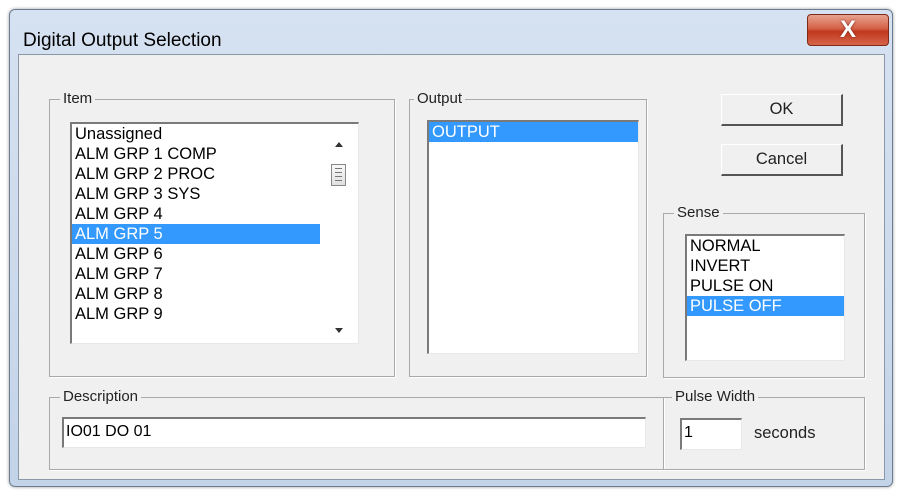  What do you see at coordinates (196, 314) in the screenshot?
I see `item-list-item: ALM GRP 9` at bounding box center [196, 314].